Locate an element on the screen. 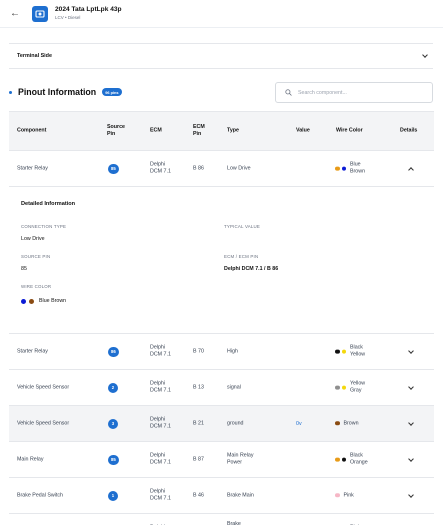  col-ecm-pin-line2: Pin is located at coordinates (197, 134).